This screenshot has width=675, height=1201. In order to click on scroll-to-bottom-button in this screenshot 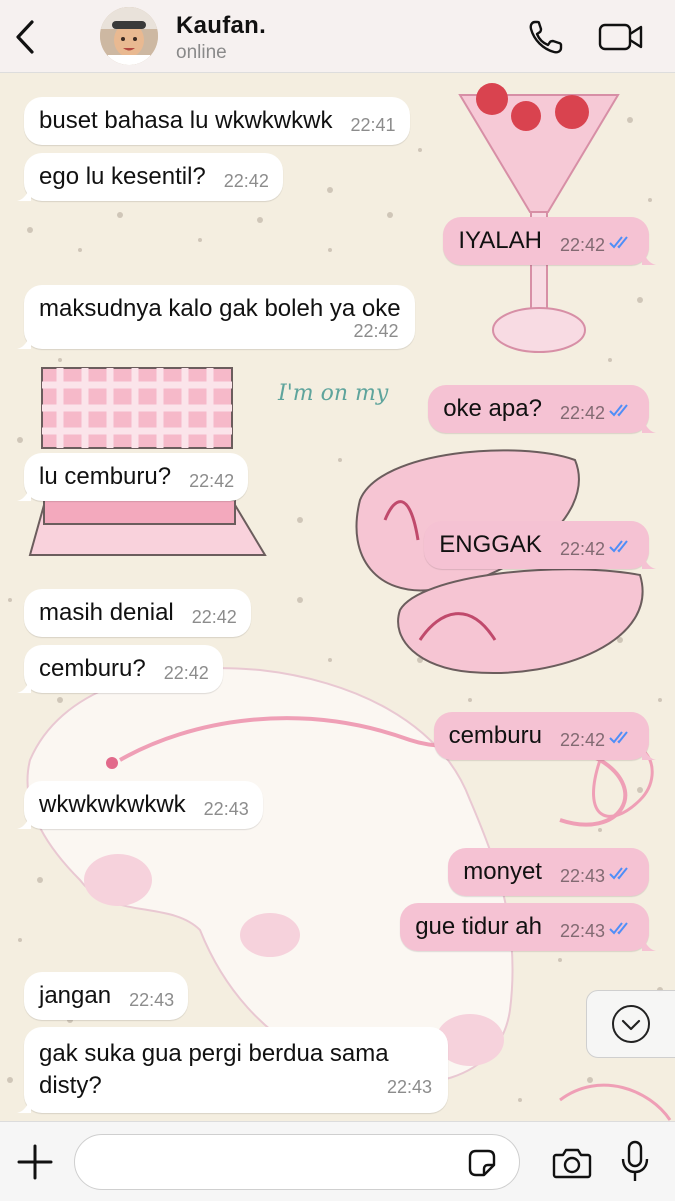, I will do `click(630, 1024)`.